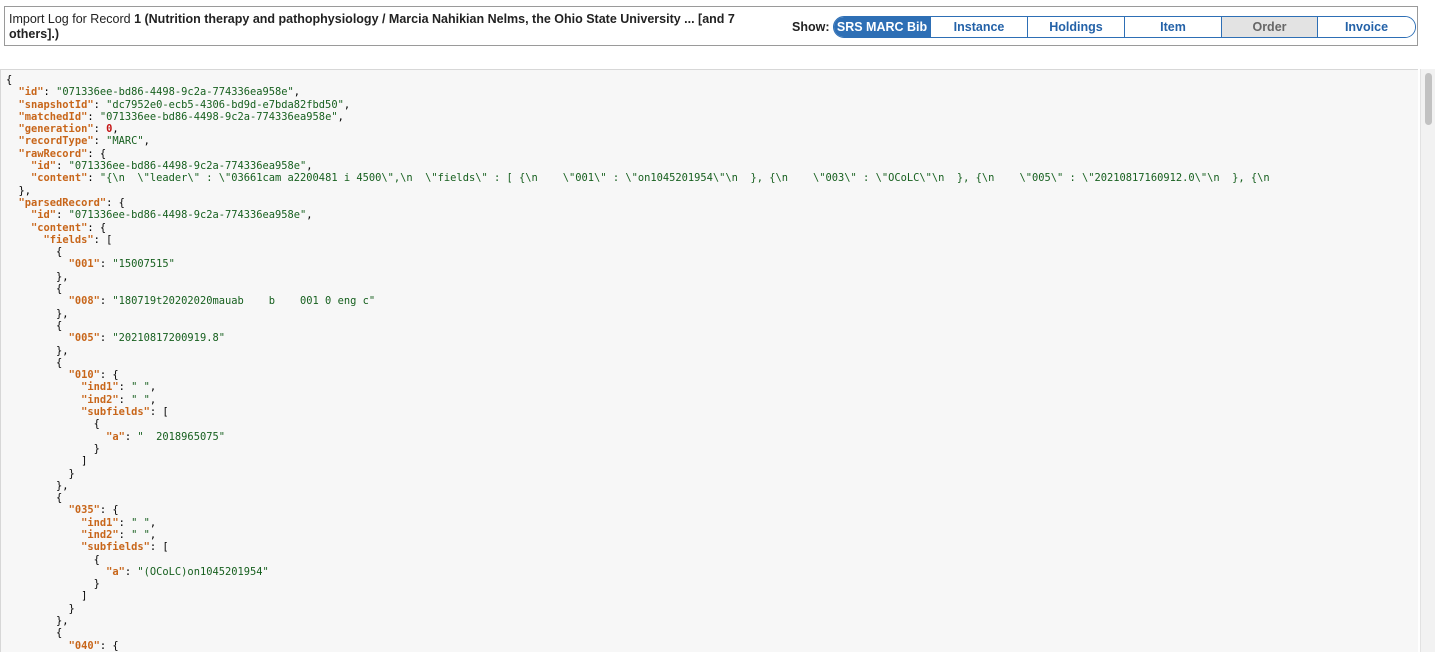 The width and height of the screenshot is (1435, 652). I want to click on json-string-value: "15007515", so click(143, 264).